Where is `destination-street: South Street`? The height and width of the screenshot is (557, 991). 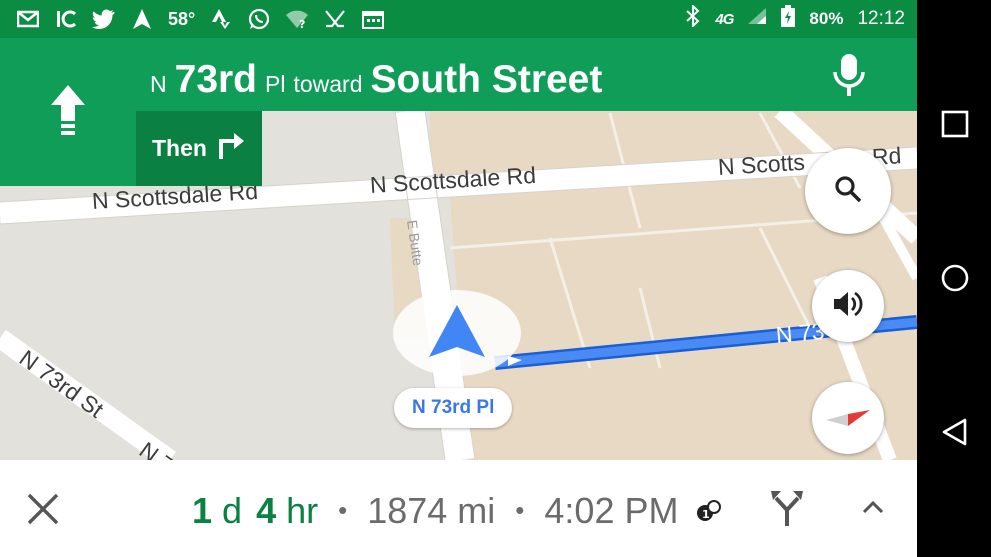 destination-street: South Street is located at coordinates (486, 79).